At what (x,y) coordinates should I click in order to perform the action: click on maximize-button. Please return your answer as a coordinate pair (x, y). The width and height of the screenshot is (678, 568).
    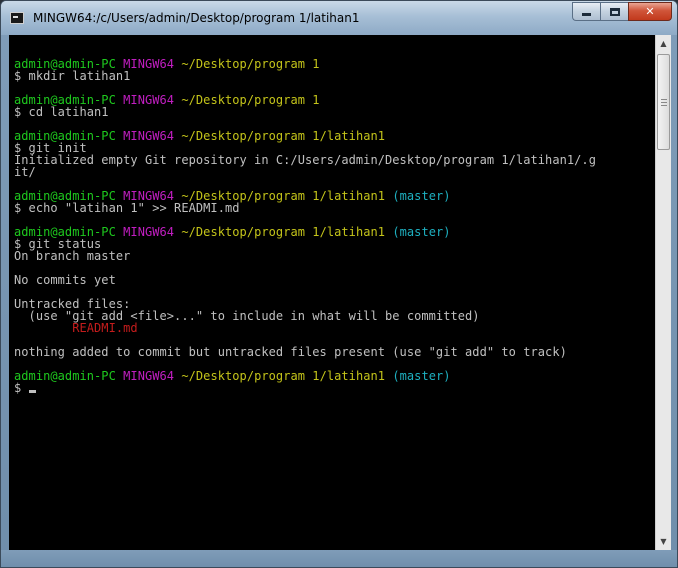
    Looking at the image, I should click on (614, 11).